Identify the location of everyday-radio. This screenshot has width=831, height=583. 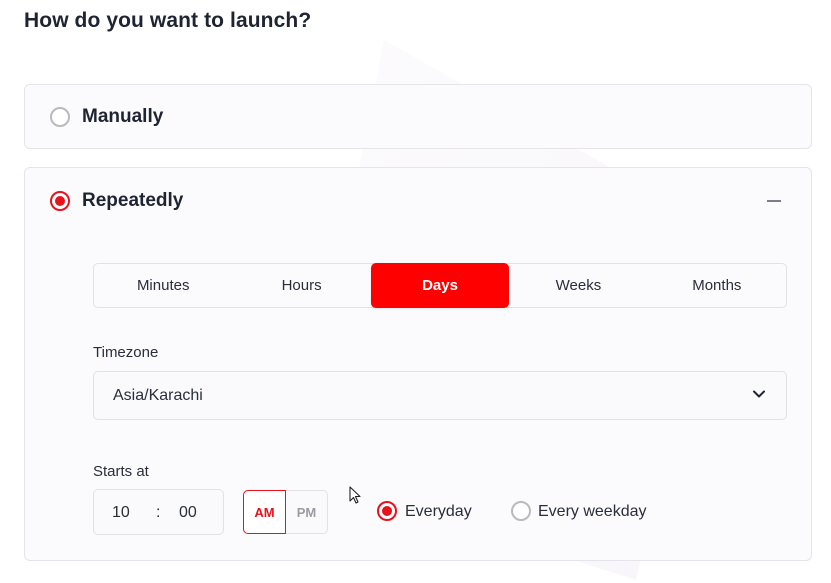
(387, 511).